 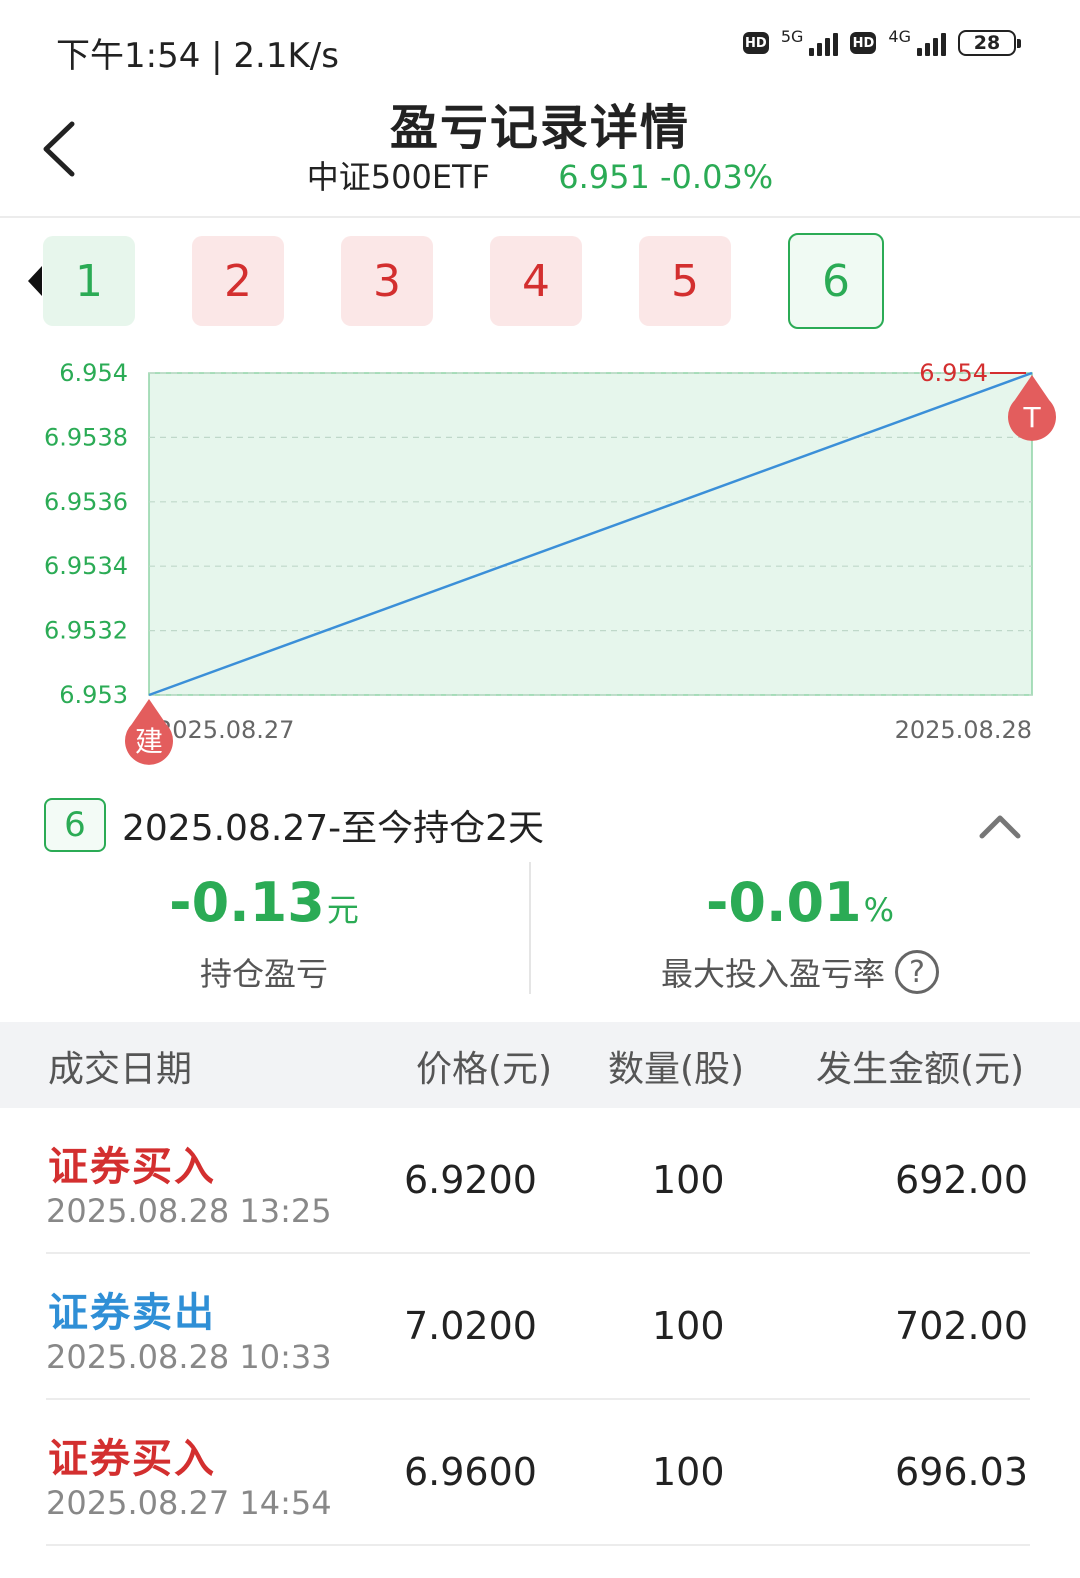 What do you see at coordinates (899, 36) in the screenshot?
I see `network-4g-label: 4G` at bounding box center [899, 36].